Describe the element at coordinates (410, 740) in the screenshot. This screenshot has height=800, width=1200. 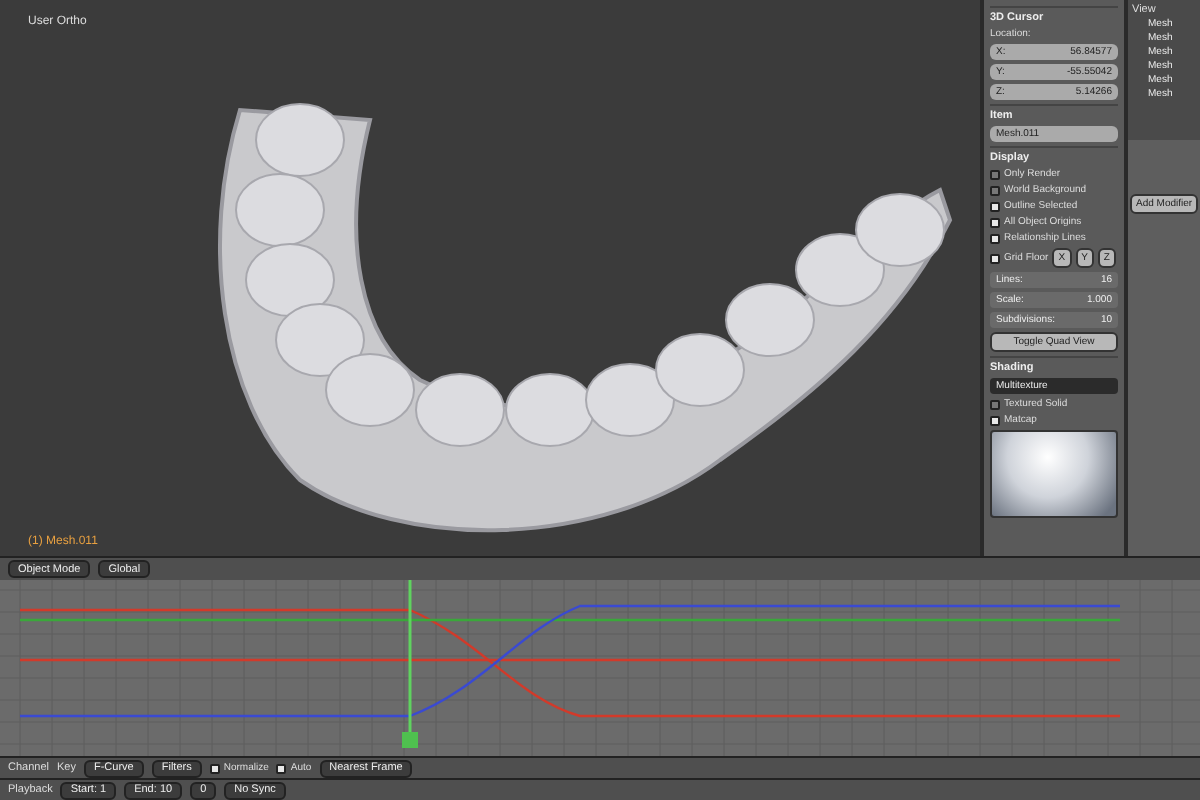
I see `current-frame-marker` at that location.